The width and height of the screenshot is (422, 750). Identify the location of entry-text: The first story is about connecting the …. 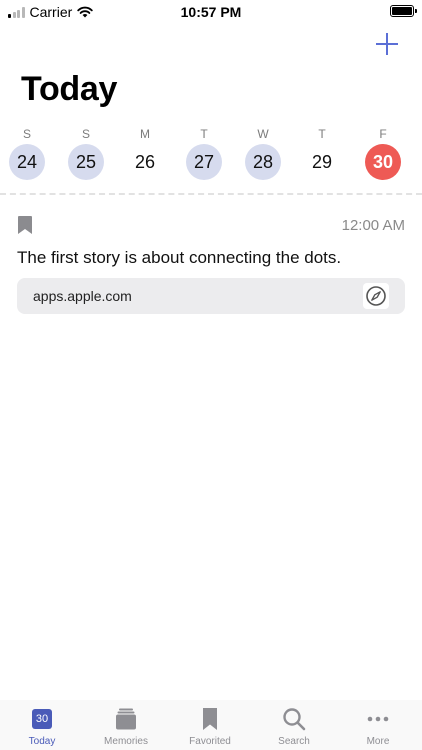
(179, 258).